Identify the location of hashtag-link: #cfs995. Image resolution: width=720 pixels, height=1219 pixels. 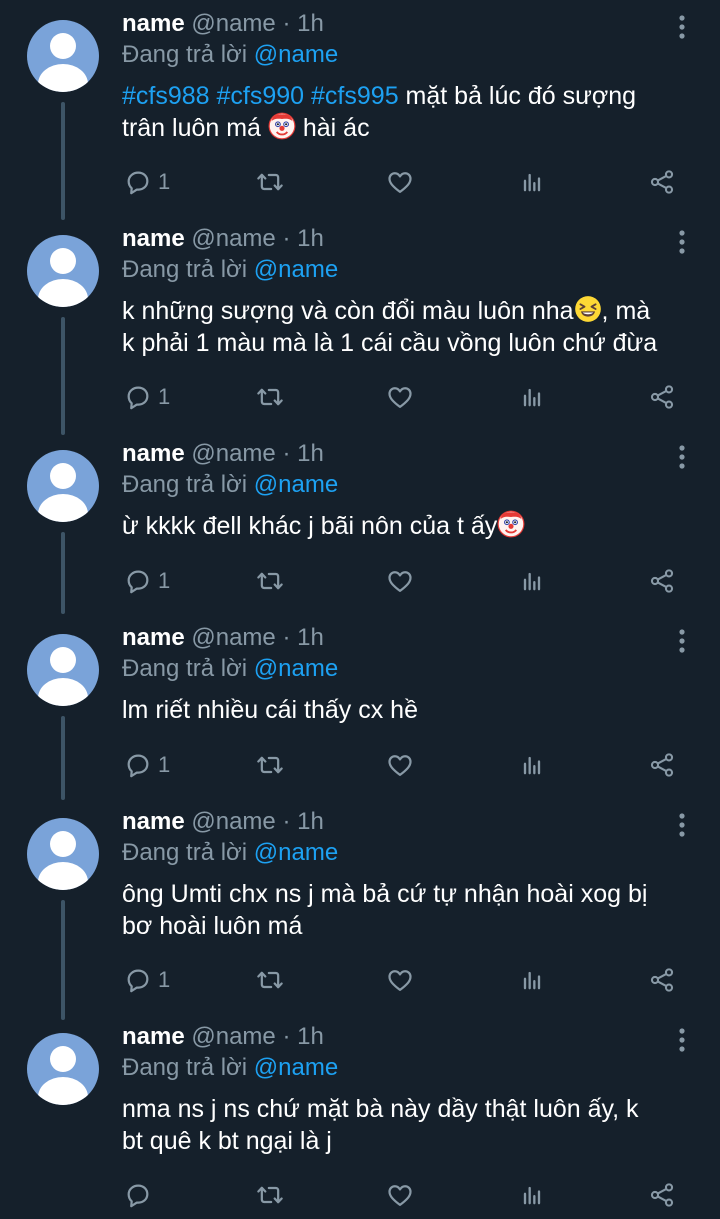
(355, 96).